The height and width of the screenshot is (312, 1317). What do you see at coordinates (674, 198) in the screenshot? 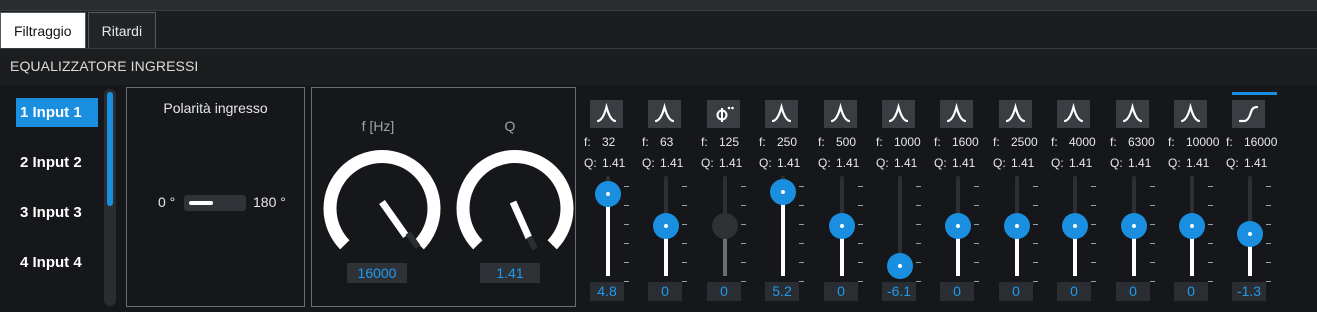
I see `eq-band-2: f: 63 Q: 1.41 0` at bounding box center [674, 198].